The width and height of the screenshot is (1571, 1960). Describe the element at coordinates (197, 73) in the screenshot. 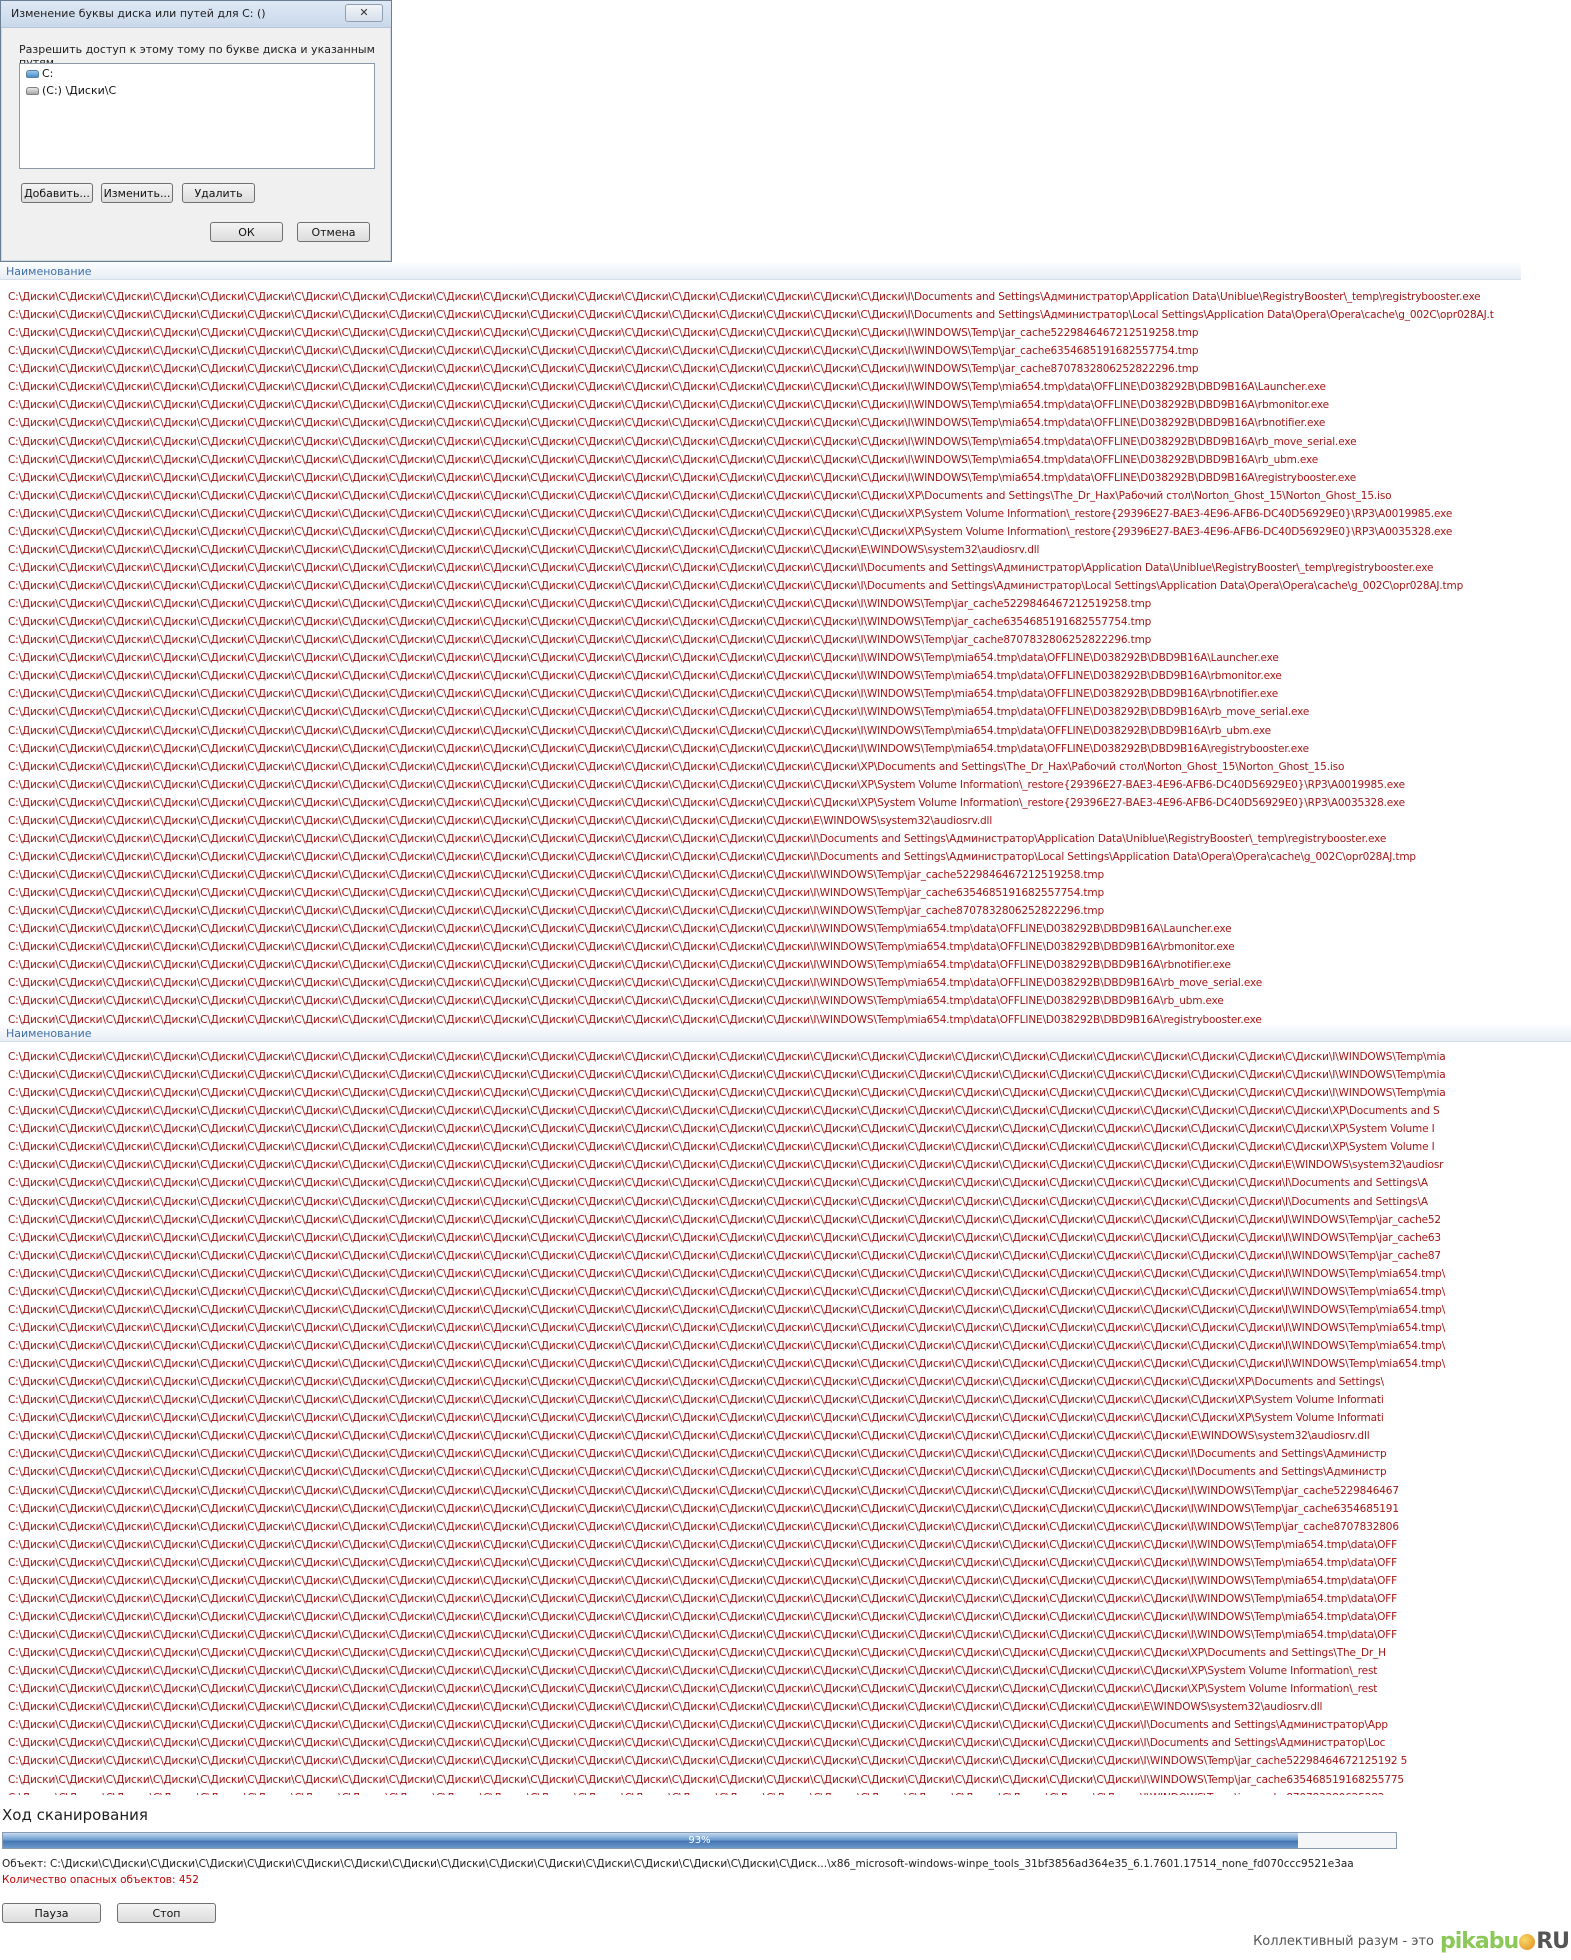

I see `path-item: C:` at that location.